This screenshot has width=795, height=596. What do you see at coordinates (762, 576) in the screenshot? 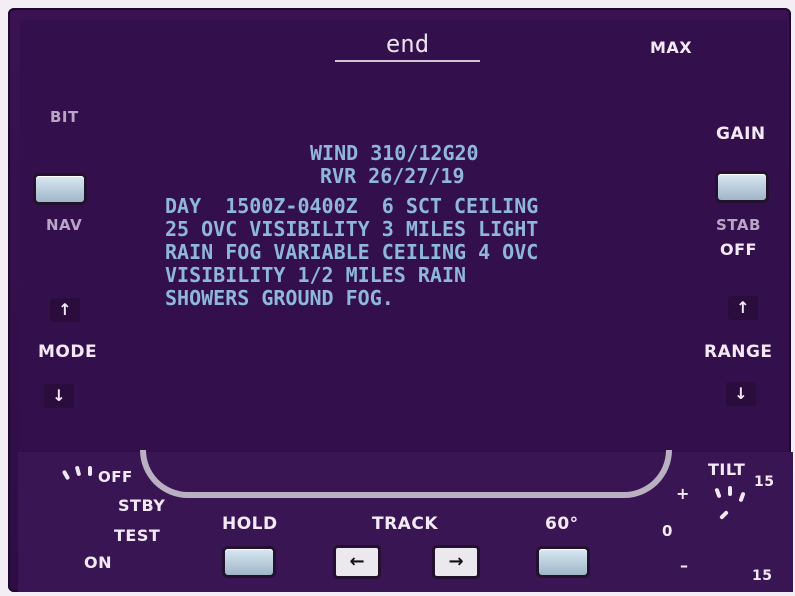
I see `tilt-max-down-label: 15` at bounding box center [762, 576].